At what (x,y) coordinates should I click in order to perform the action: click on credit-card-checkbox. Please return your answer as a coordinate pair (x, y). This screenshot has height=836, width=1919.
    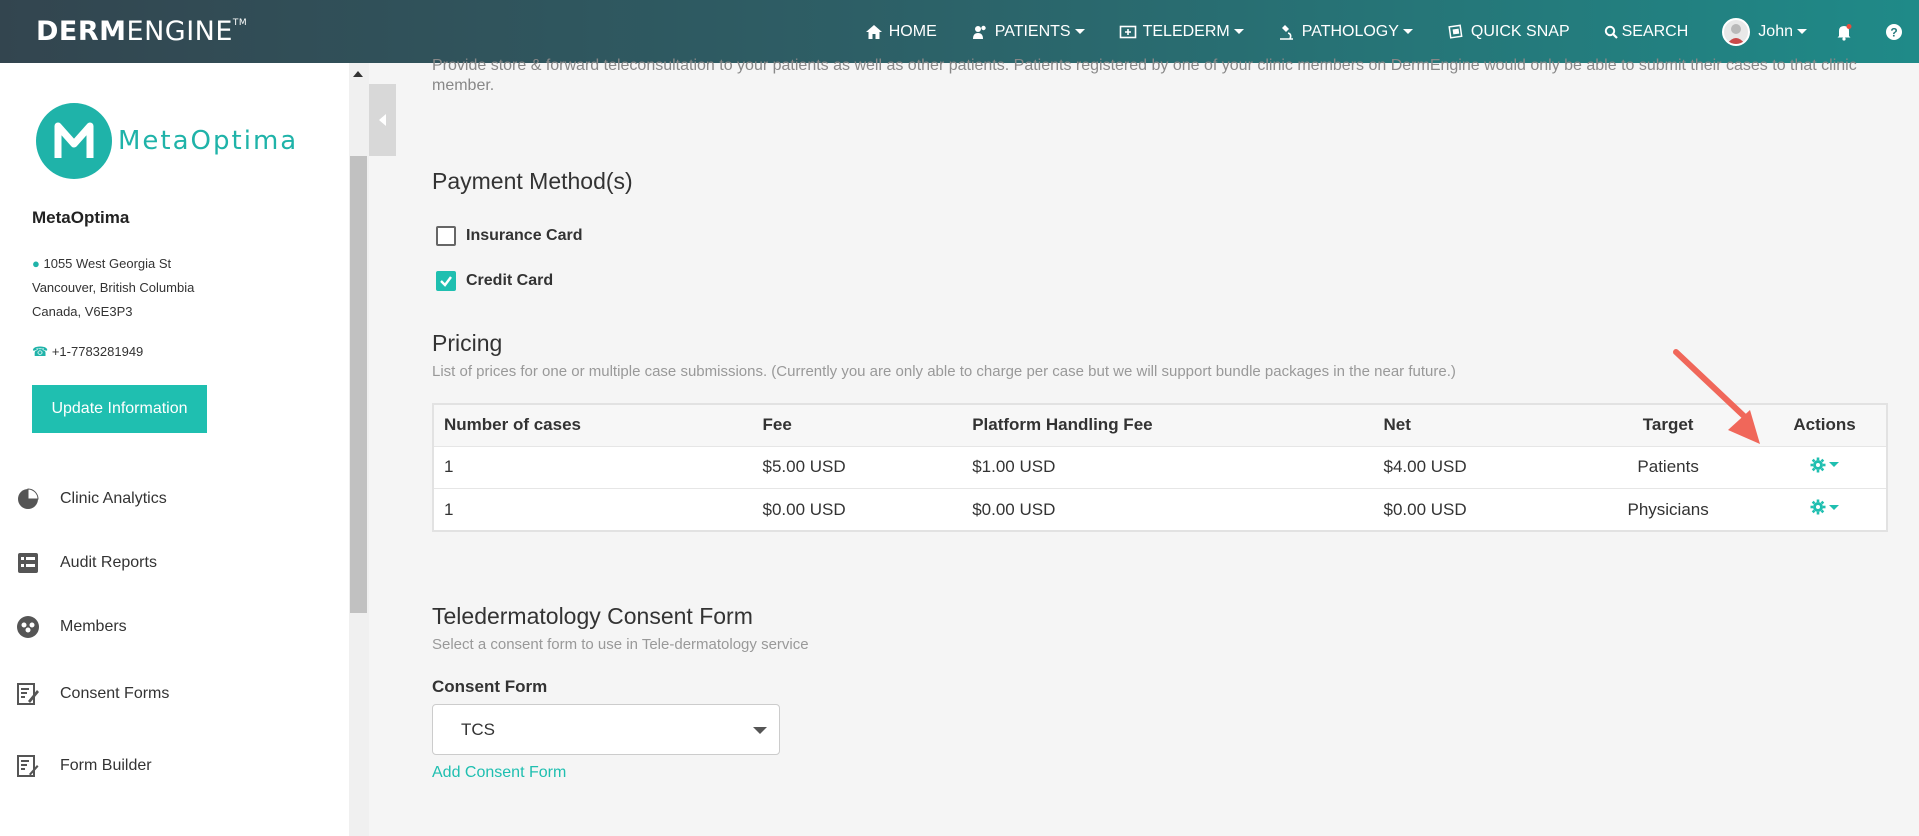
    Looking at the image, I should click on (446, 281).